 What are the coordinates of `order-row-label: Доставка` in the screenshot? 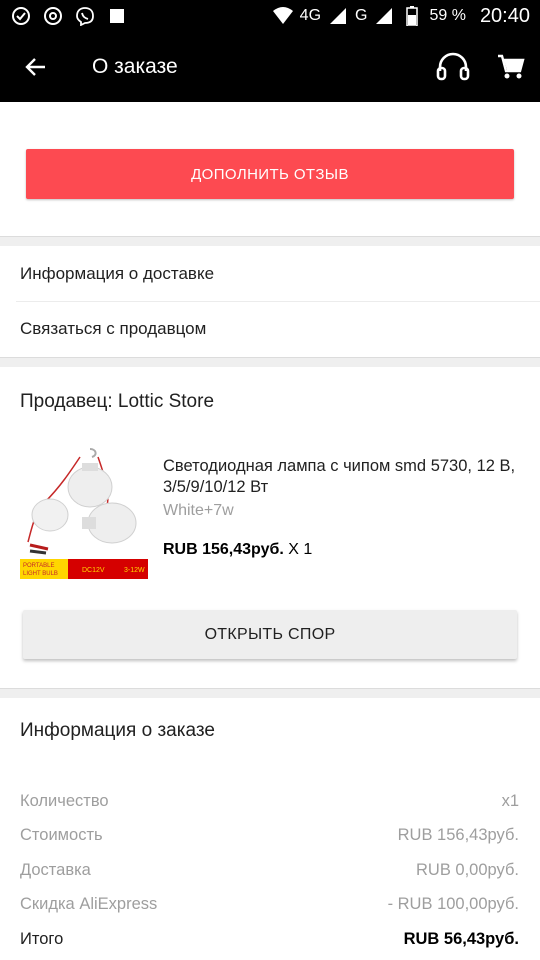 It's located at (55, 869).